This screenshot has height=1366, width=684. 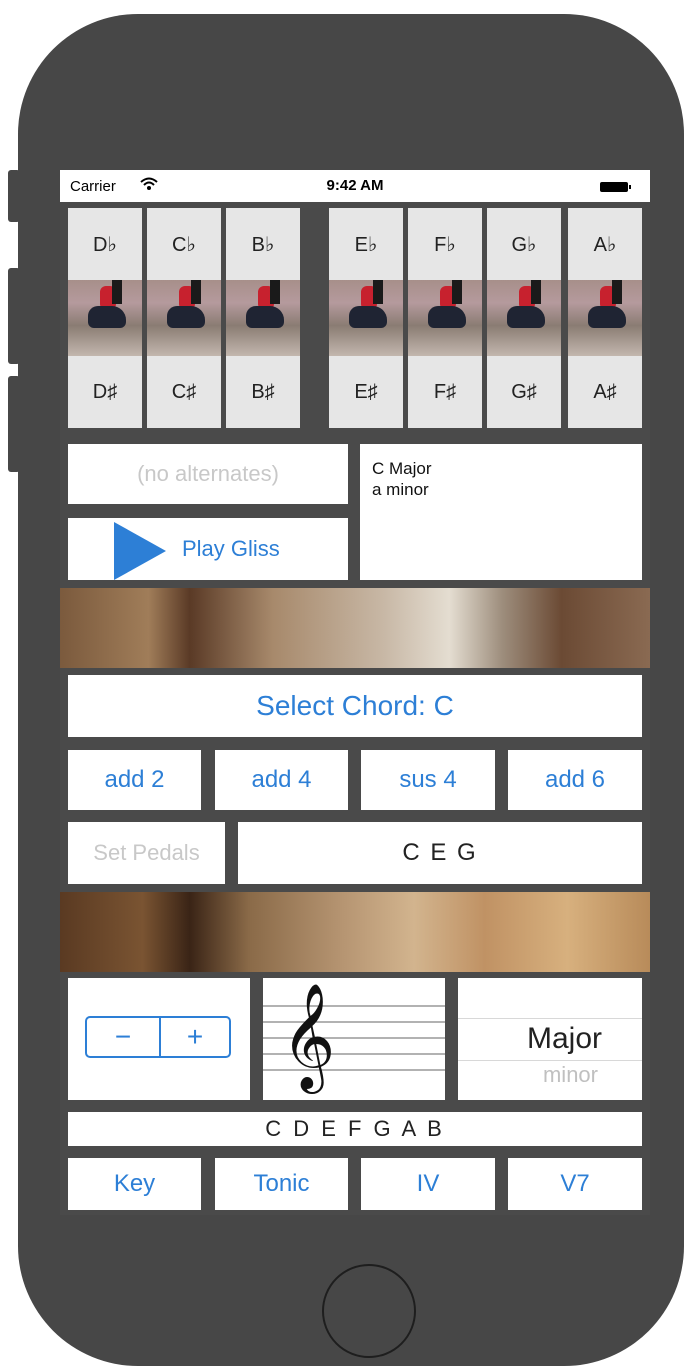 What do you see at coordinates (263, 244) in the screenshot?
I see `pedal-flat-button: B♭` at bounding box center [263, 244].